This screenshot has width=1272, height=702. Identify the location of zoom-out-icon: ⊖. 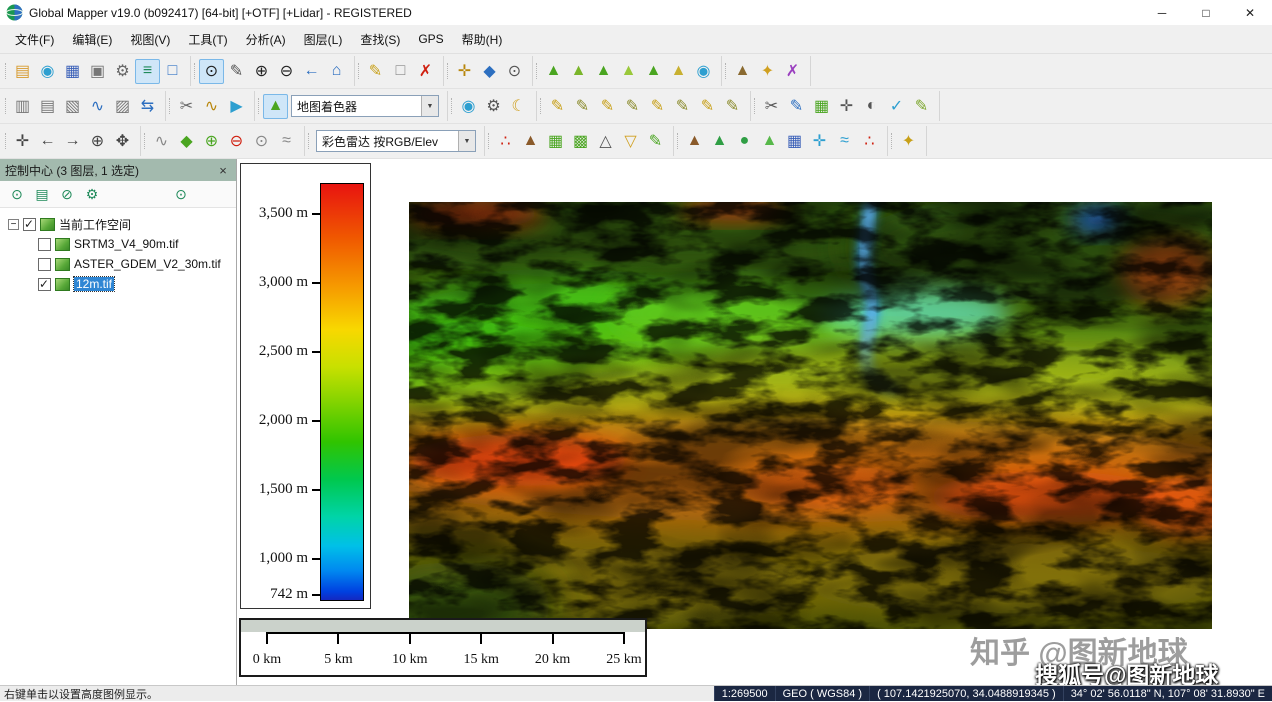
(286, 71).